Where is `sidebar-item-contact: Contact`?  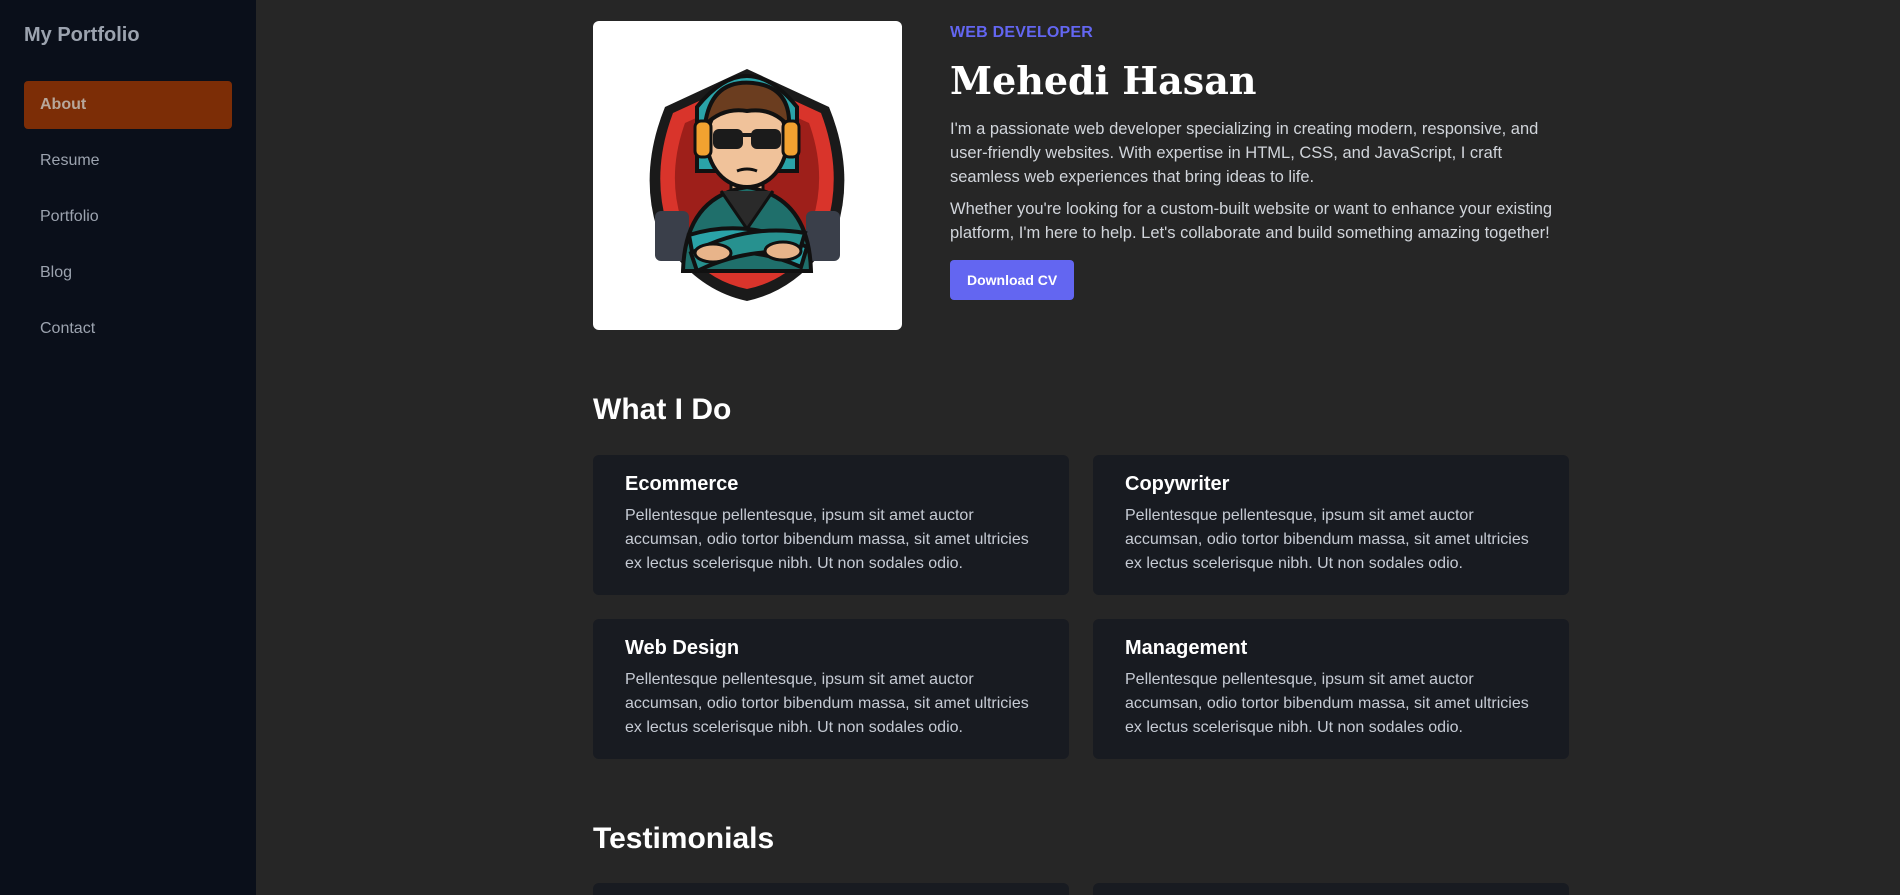 sidebar-item-contact: Contact is located at coordinates (128, 329).